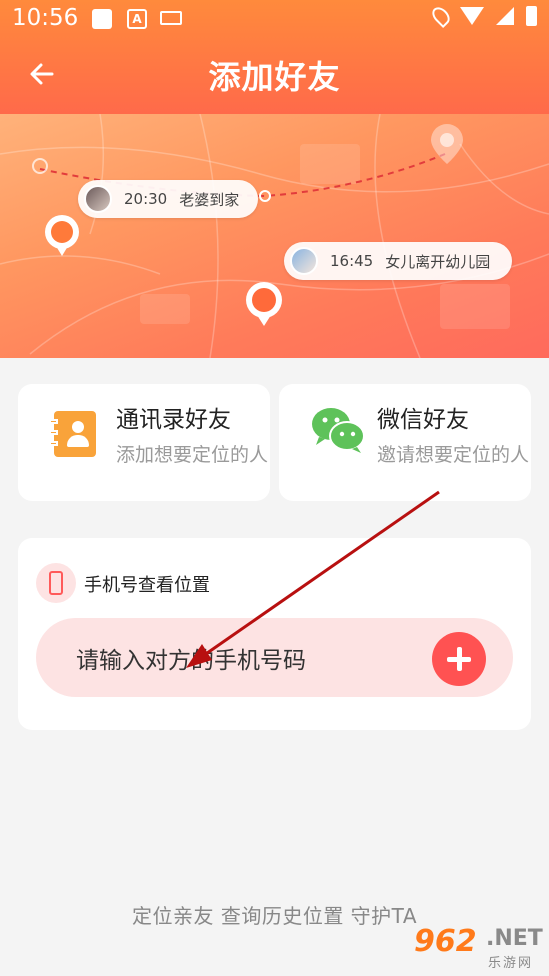 This screenshot has height=976, width=549. What do you see at coordinates (209, 199) in the screenshot?
I see `event-text: 老婆到家` at bounding box center [209, 199].